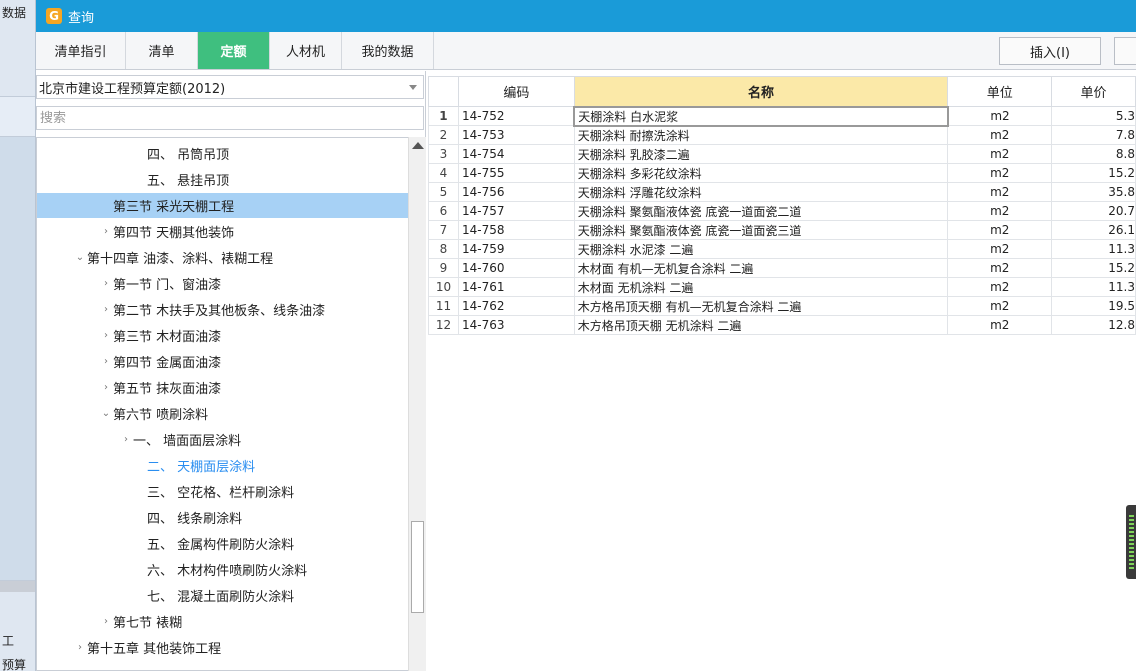  I want to click on cell-price: 20.7, so click(1093, 211).